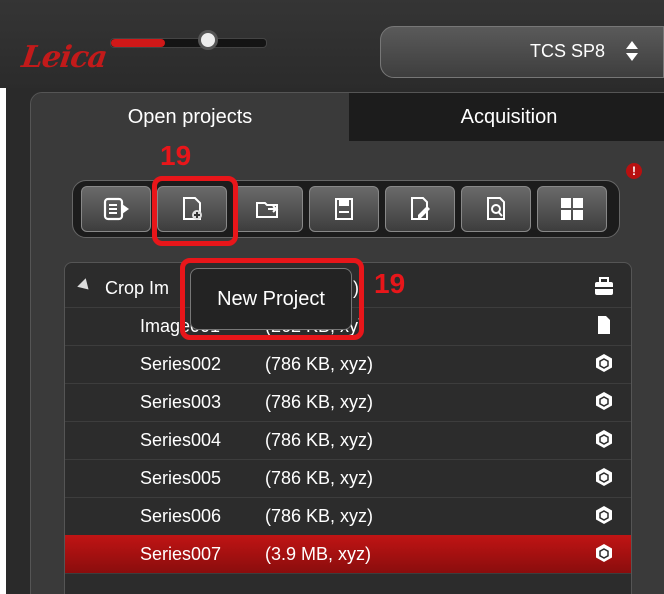 This screenshot has width=664, height=594. I want to click on edit-project-button, so click(420, 209).